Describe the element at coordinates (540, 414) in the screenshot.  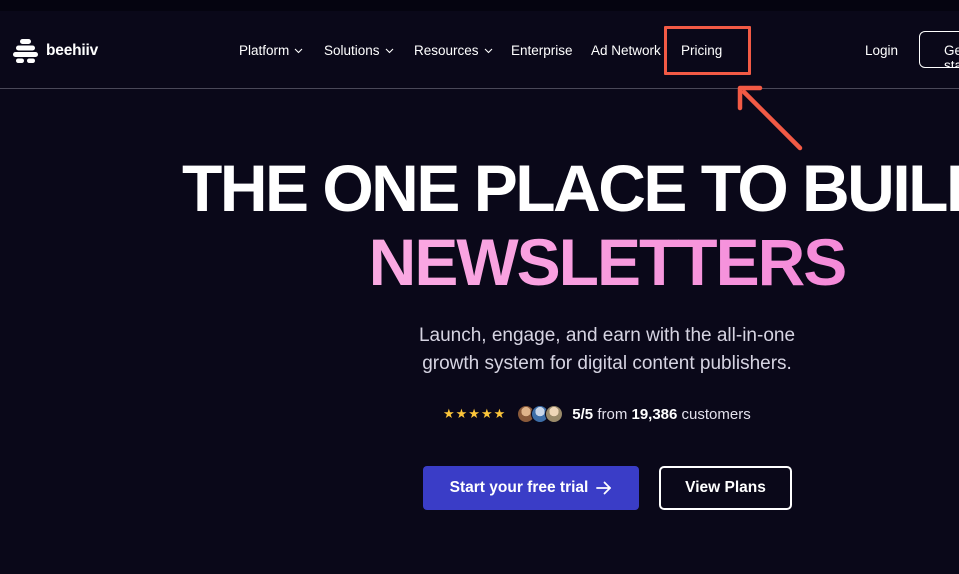
I see `customer-avatars` at that location.